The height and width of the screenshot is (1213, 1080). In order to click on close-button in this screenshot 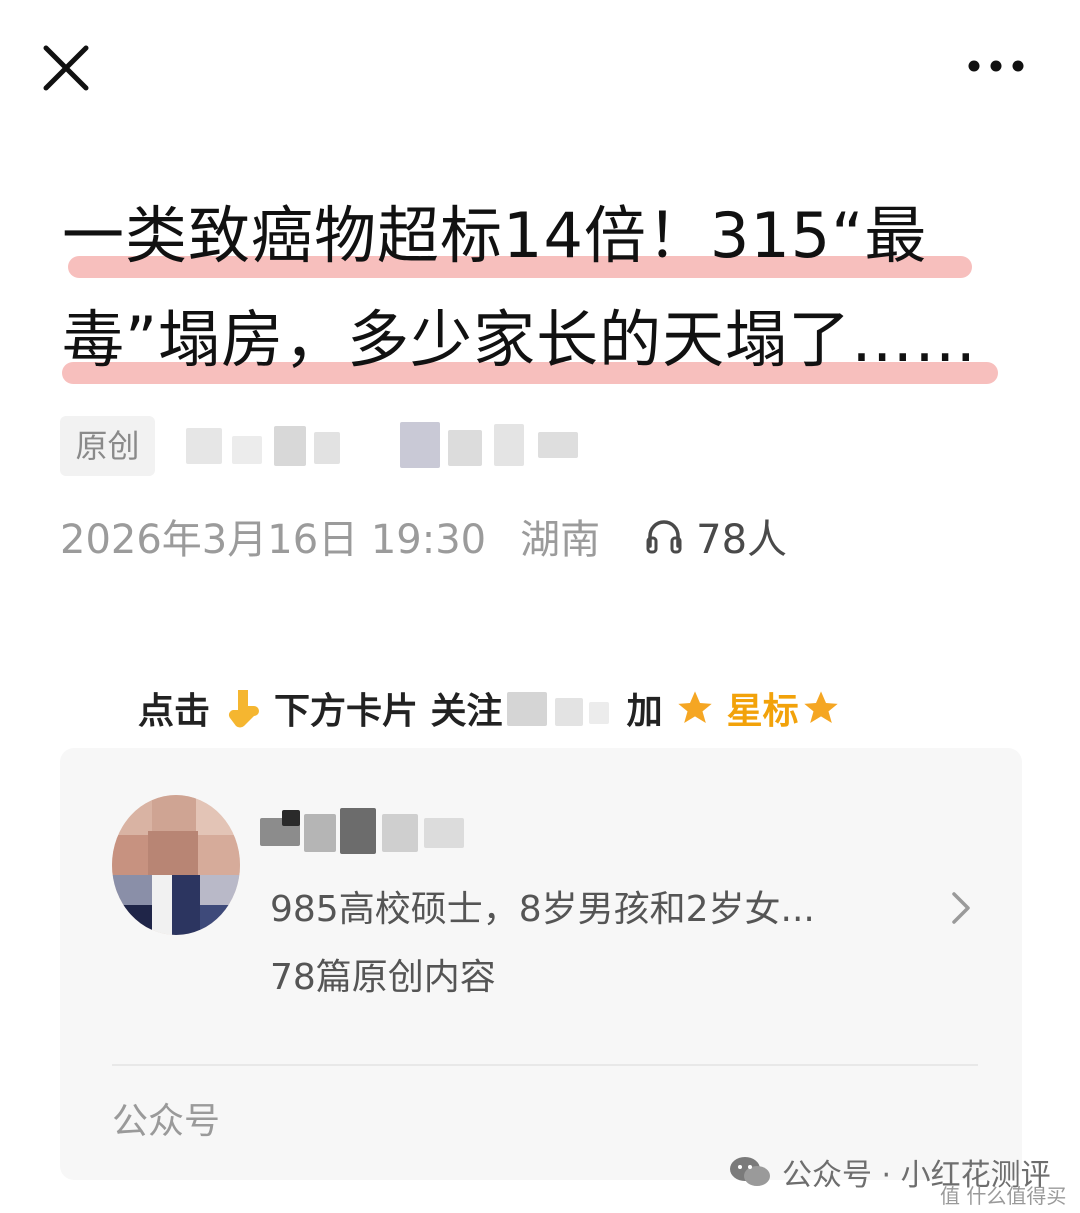, I will do `click(66, 68)`.